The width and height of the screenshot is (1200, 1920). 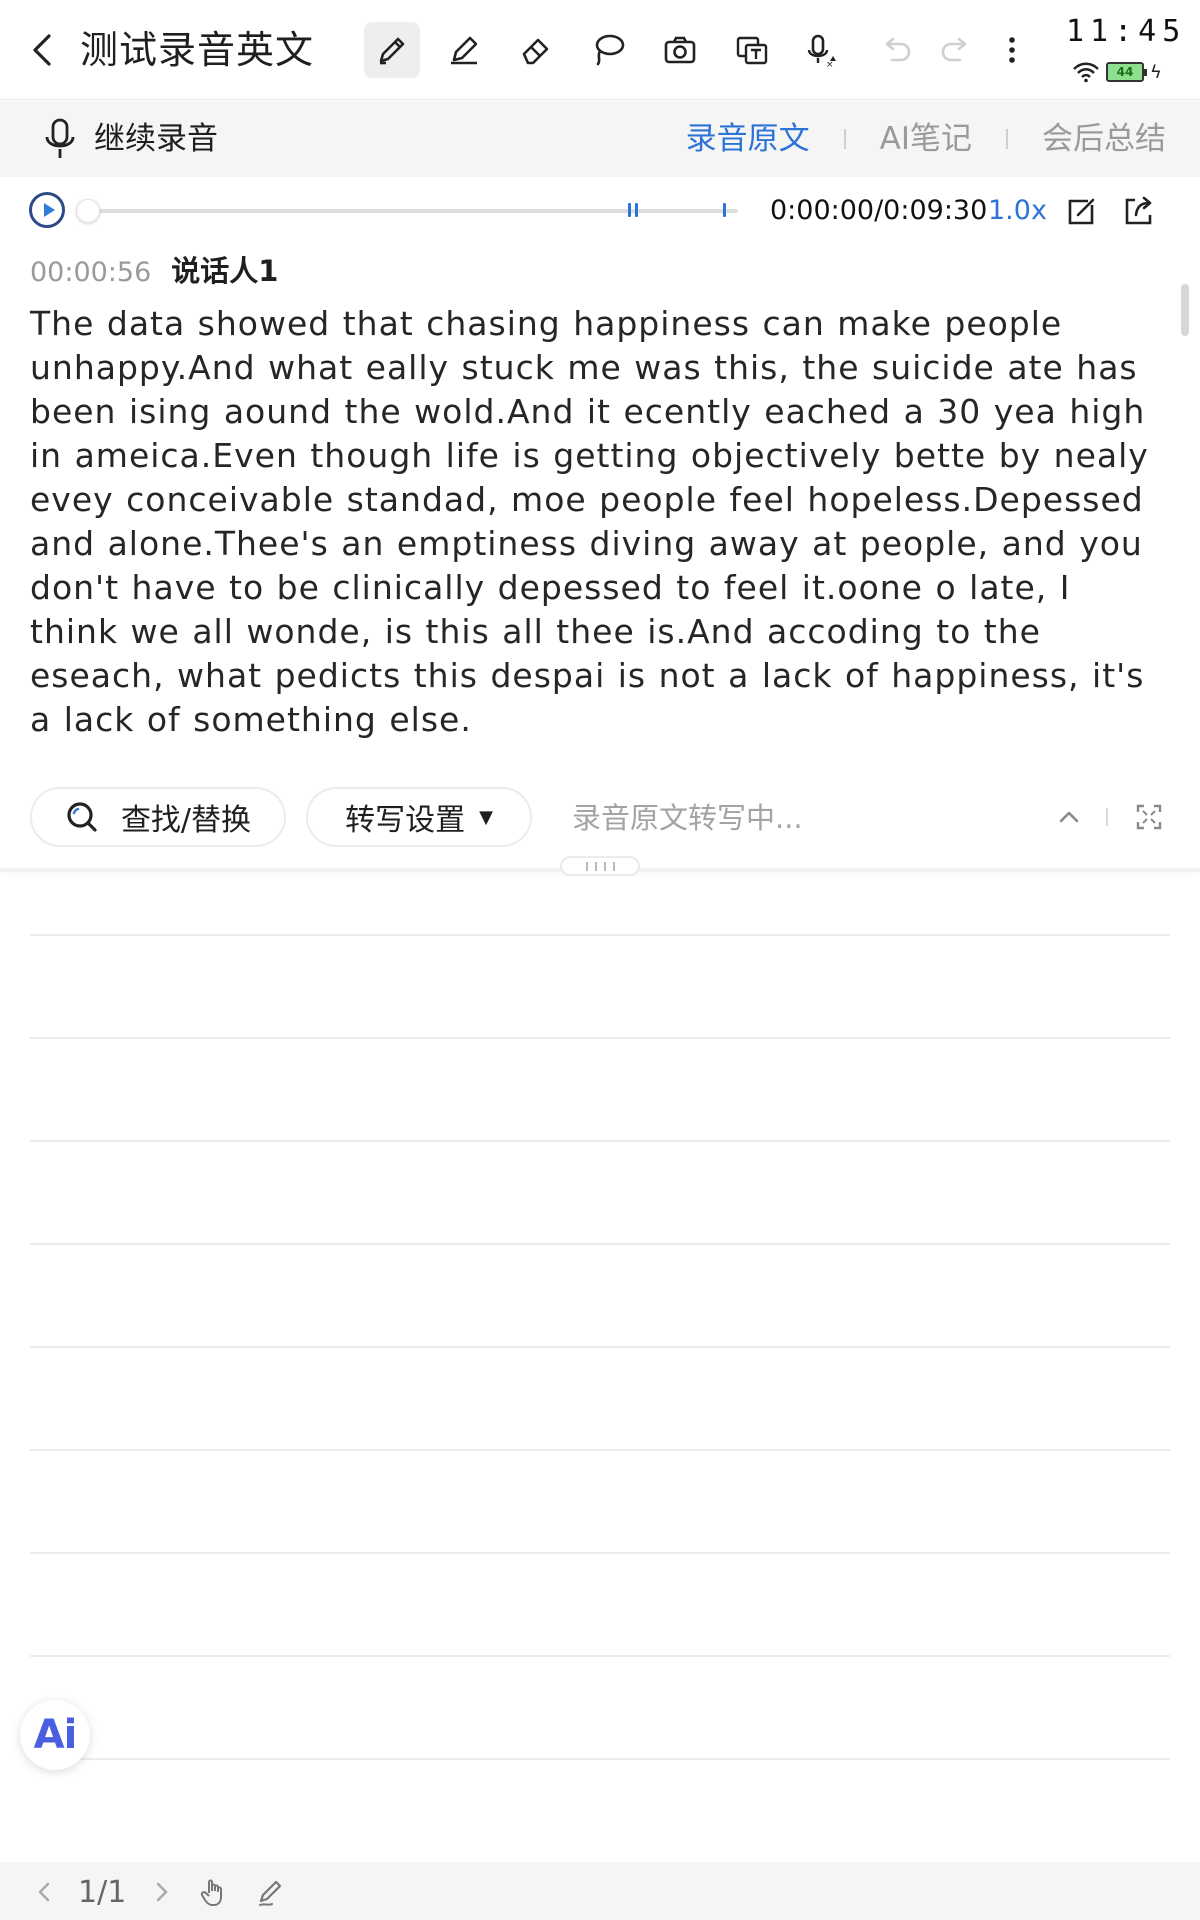 What do you see at coordinates (156, 139) in the screenshot?
I see `continue-recording-button: 继续录音` at bounding box center [156, 139].